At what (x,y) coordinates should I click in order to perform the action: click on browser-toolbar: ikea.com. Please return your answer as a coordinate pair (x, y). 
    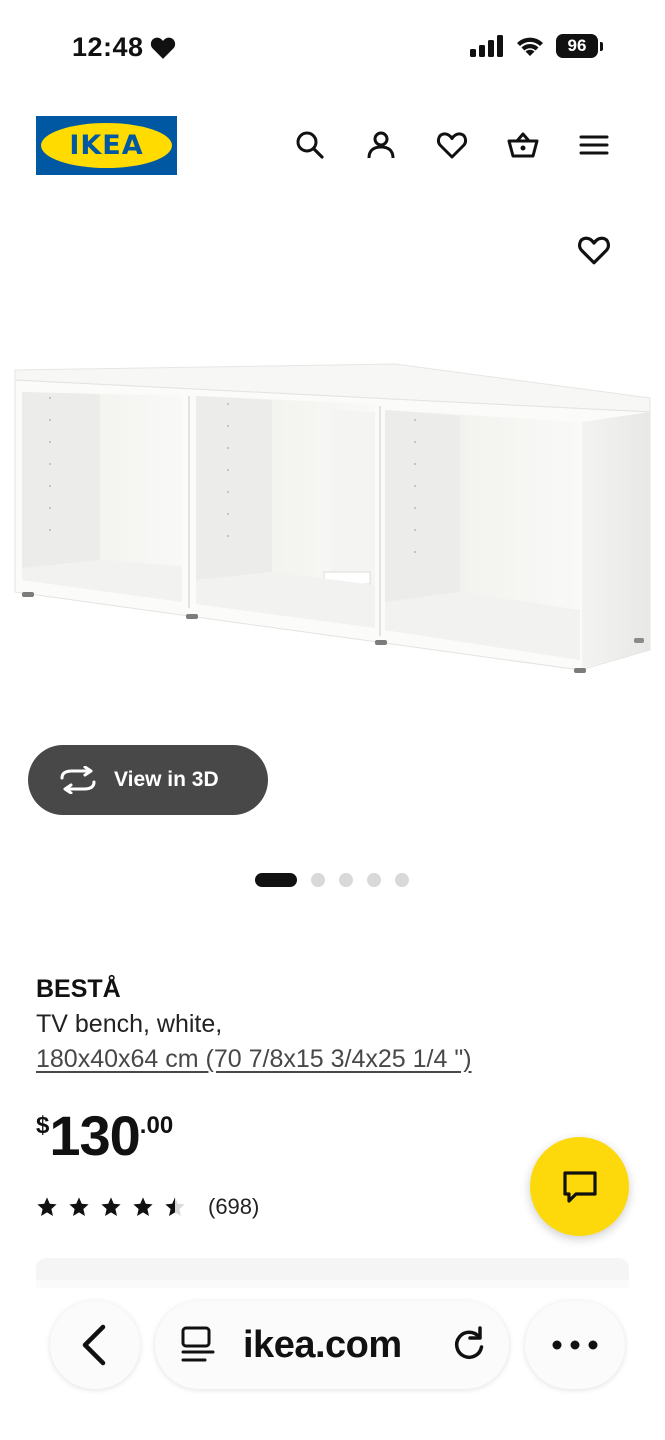
    Looking at the image, I should click on (332, 1360).